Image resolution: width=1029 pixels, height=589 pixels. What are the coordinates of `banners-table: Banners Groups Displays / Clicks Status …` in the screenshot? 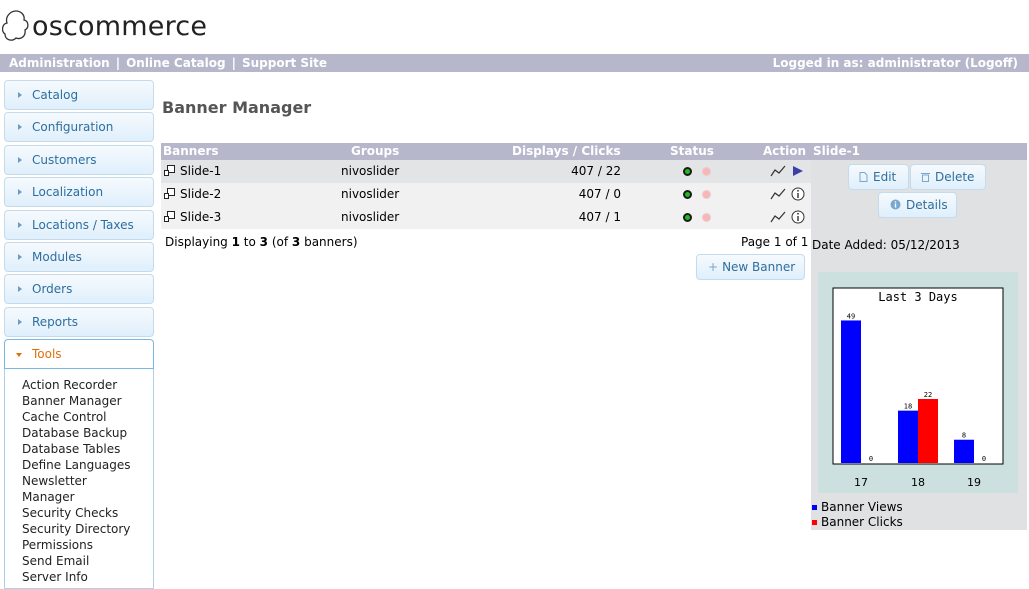 It's located at (486, 186).